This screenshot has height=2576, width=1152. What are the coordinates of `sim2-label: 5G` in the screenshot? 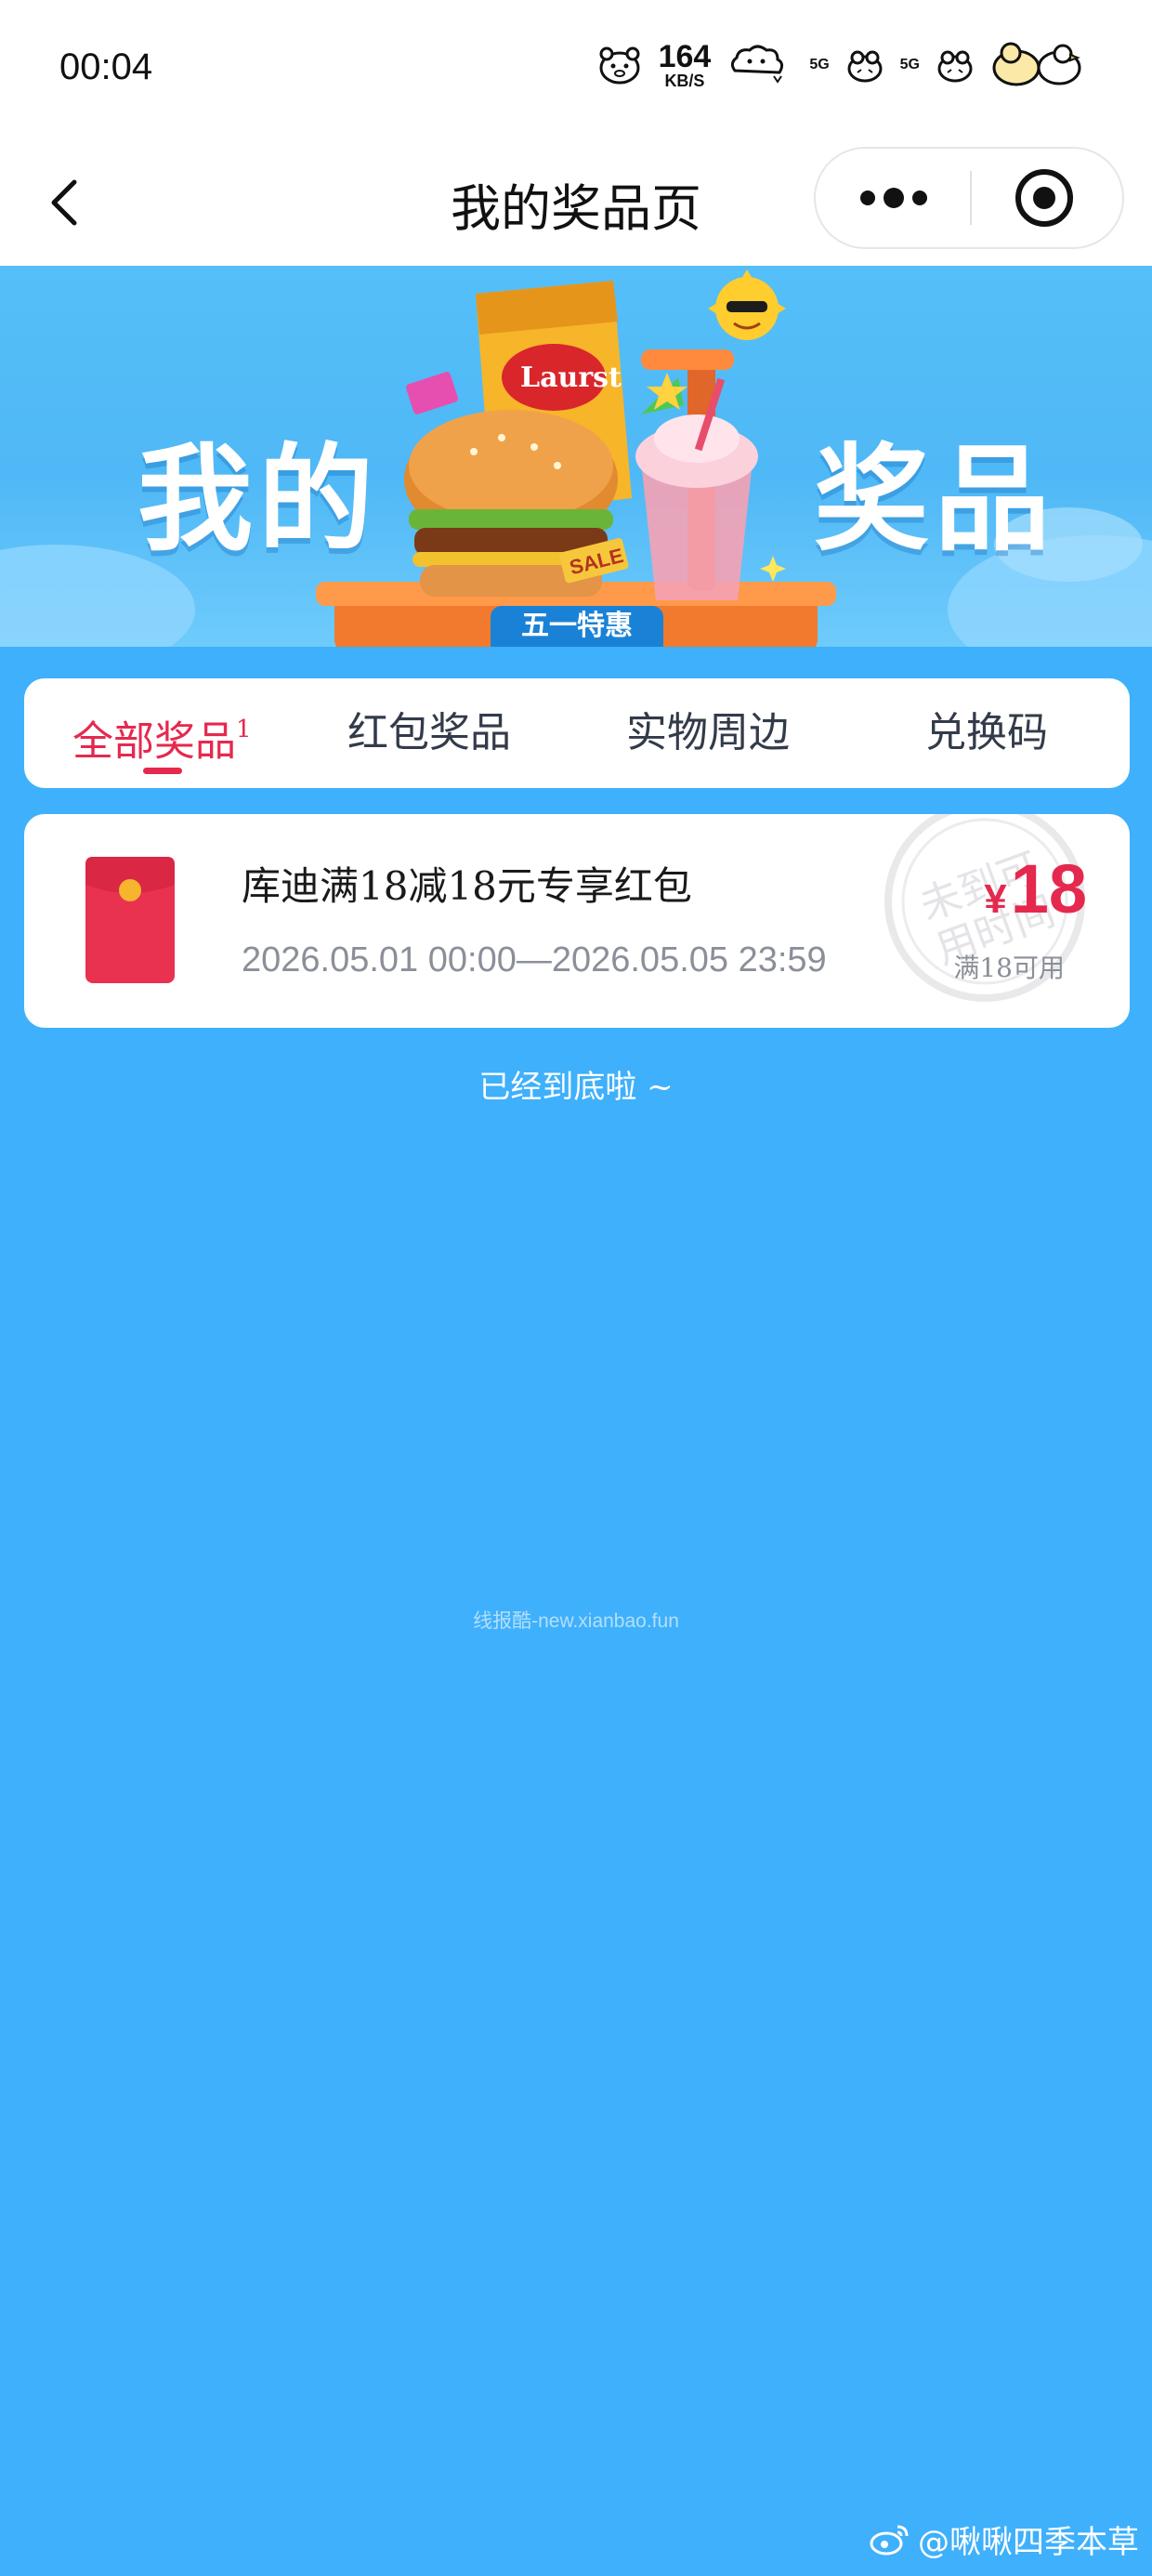 It's located at (909, 64).